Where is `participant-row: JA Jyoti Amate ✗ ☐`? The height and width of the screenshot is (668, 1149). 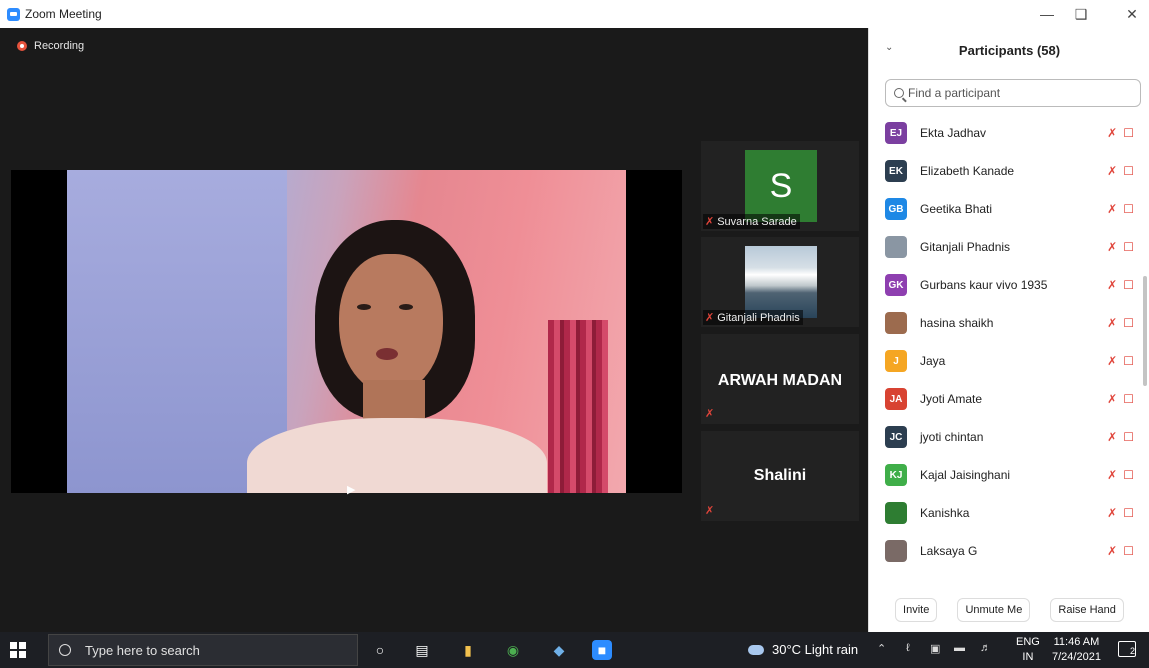
participant-row: JA Jyoti Amate ✗ ☐ is located at coordinates (1009, 399).